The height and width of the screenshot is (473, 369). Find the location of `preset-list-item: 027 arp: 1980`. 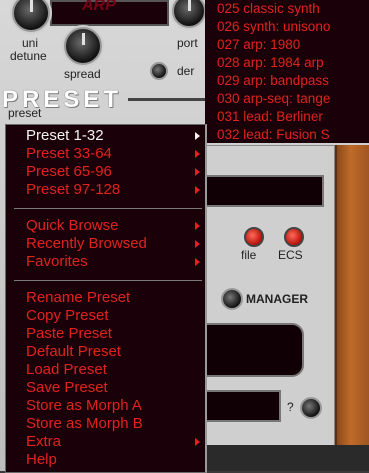

preset-list-item: 027 arp: 1980 is located at coordinates (258, 44).